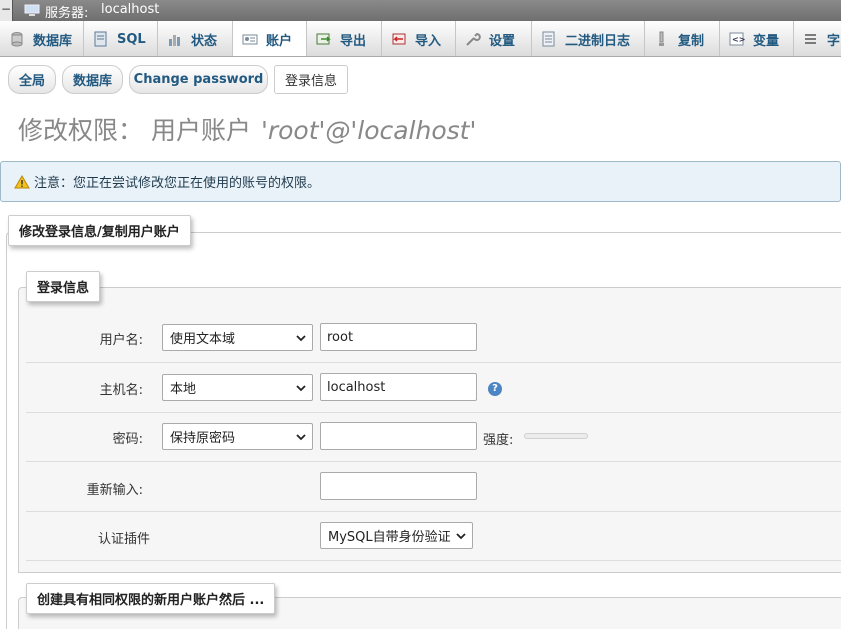 This screenshot has width=841, height=629. I want to click on tab-replication: 复制, so click(682, 38).